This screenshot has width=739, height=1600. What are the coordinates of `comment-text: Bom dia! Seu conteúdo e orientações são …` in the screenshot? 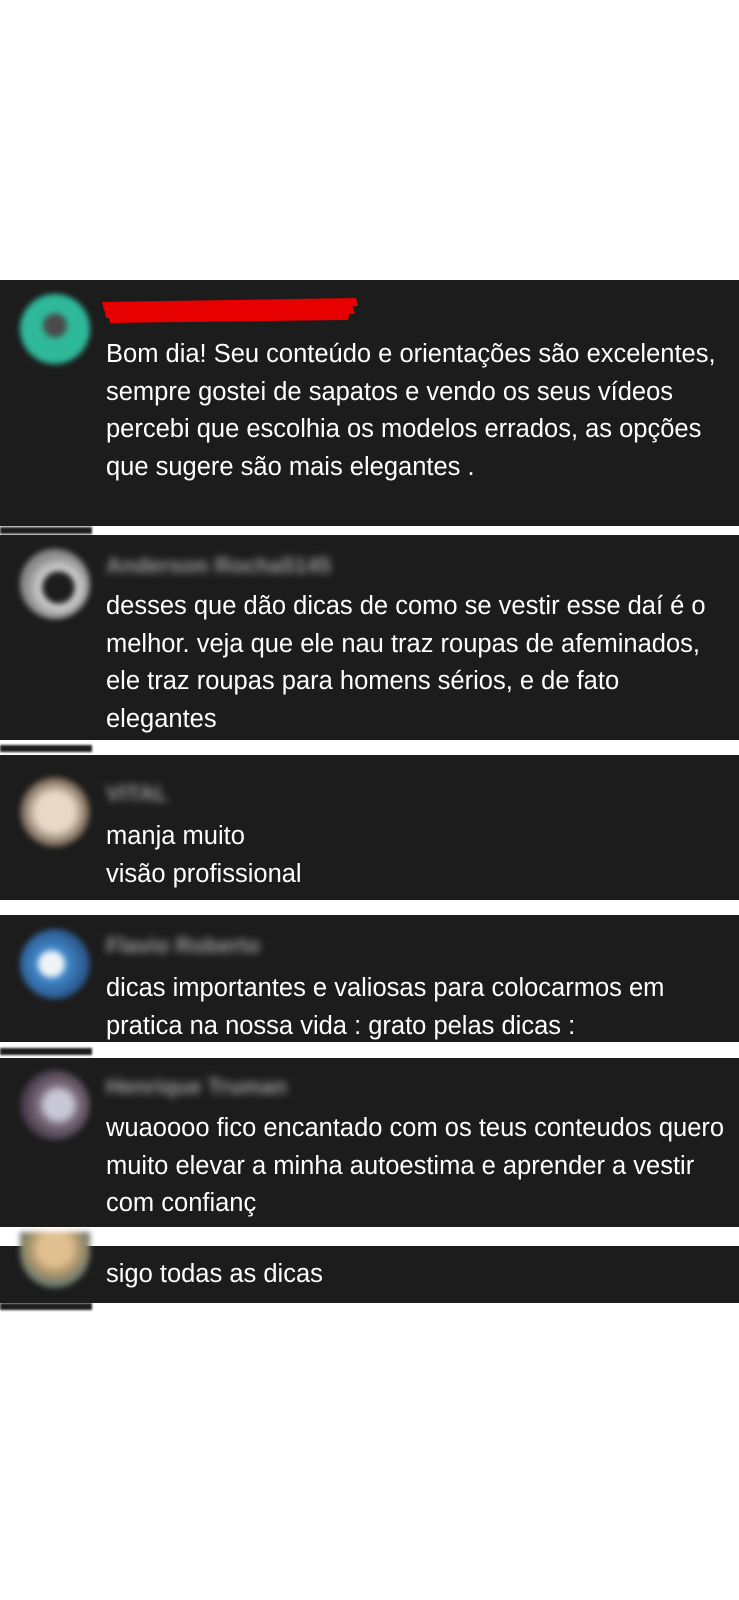 It's located at (411, 410).